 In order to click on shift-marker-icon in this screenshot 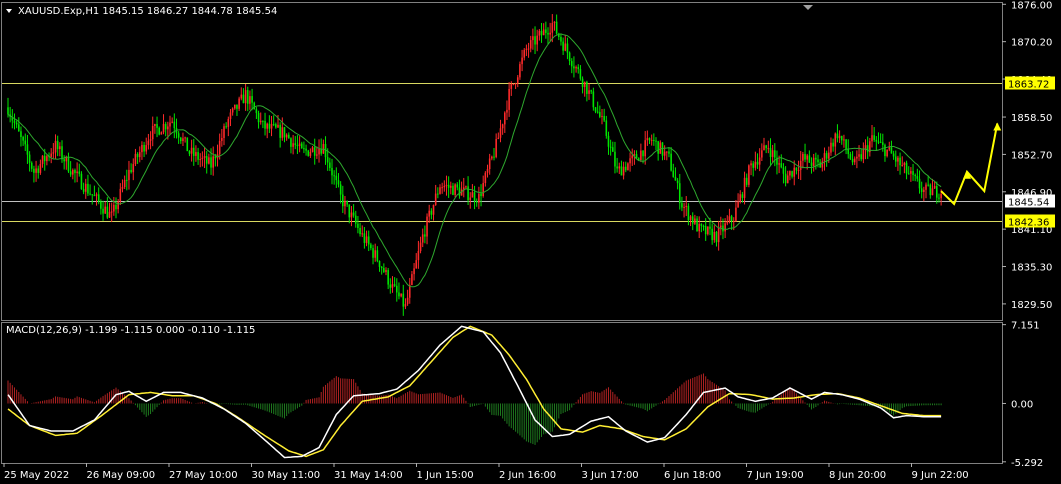, I will do `click(808, 7)`.